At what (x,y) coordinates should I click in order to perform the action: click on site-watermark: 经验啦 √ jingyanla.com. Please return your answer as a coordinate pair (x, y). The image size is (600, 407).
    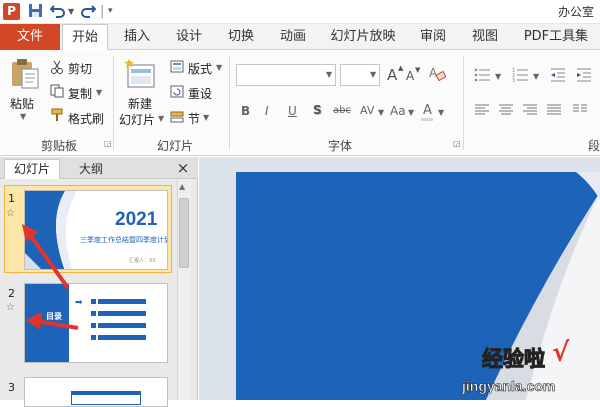
    Looking at the image, I should click on (531, 369).